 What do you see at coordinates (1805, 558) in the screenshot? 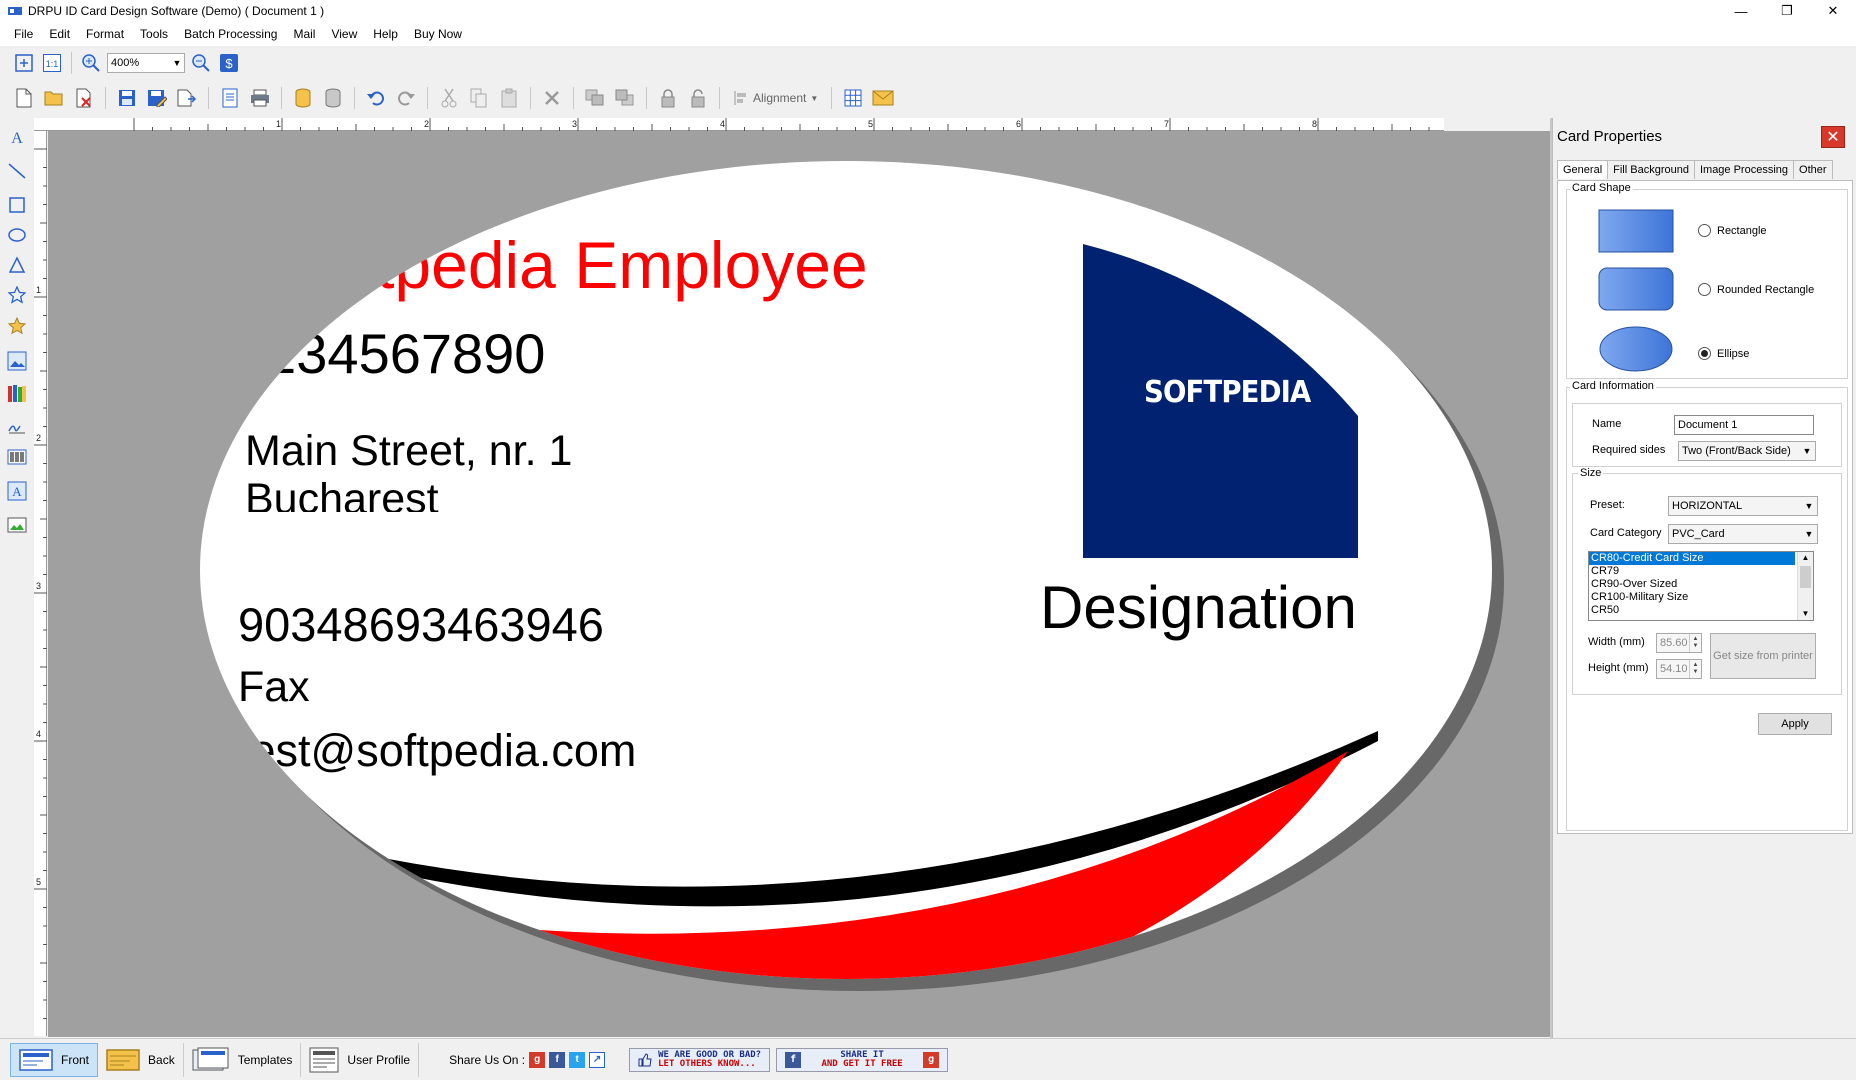
I see `scroll-up-icon: ▲` at bounding box center [1805, 558].